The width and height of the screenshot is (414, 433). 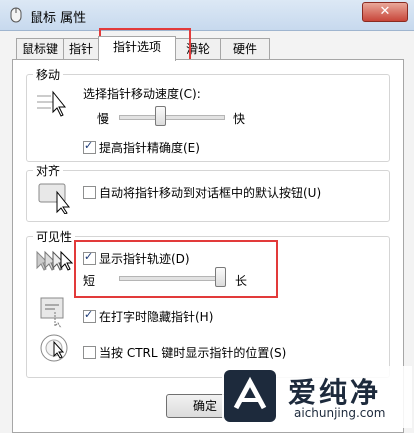 What do you see at coordinates (245, 48) in the screenshot?
I see `tab-hardware: 硬件` at bounding box center [245, 48].